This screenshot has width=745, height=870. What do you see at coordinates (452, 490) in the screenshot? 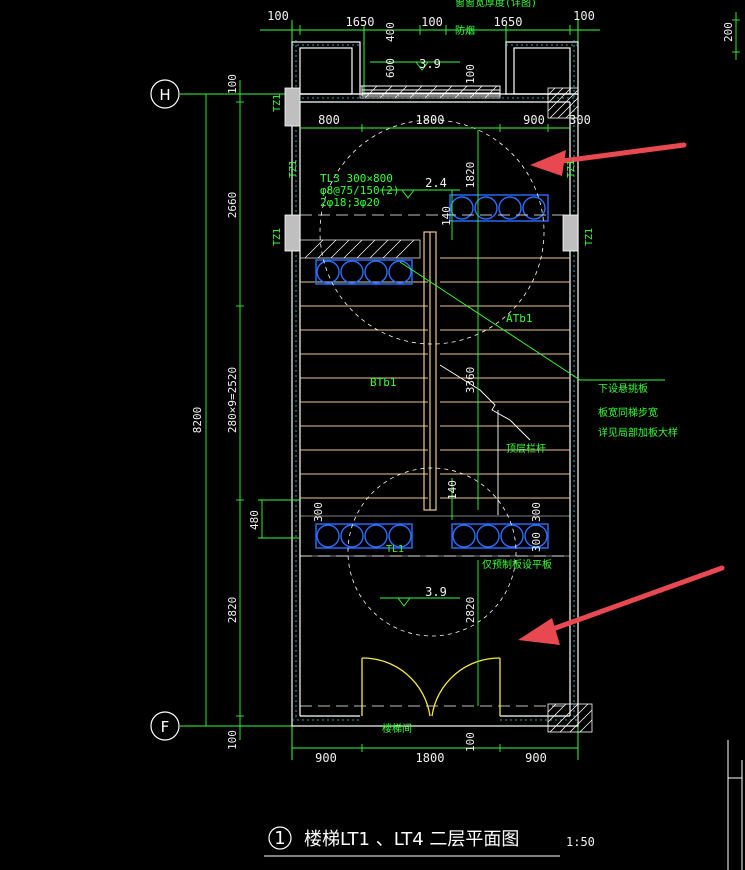
I see `dim-flight-140b: 140` at bounding box center [452, 490].